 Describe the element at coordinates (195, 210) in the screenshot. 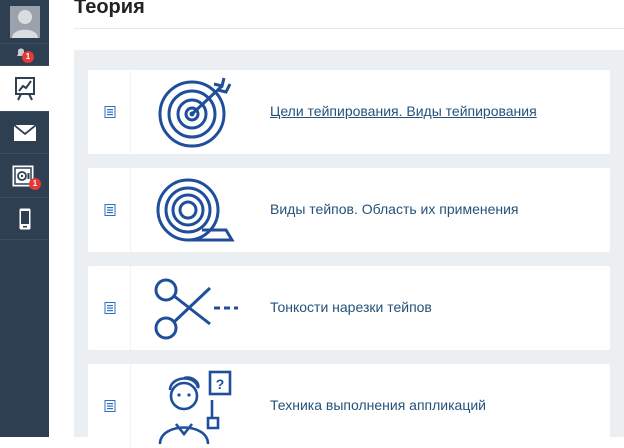

I see `tape-roll-icon` at that location.